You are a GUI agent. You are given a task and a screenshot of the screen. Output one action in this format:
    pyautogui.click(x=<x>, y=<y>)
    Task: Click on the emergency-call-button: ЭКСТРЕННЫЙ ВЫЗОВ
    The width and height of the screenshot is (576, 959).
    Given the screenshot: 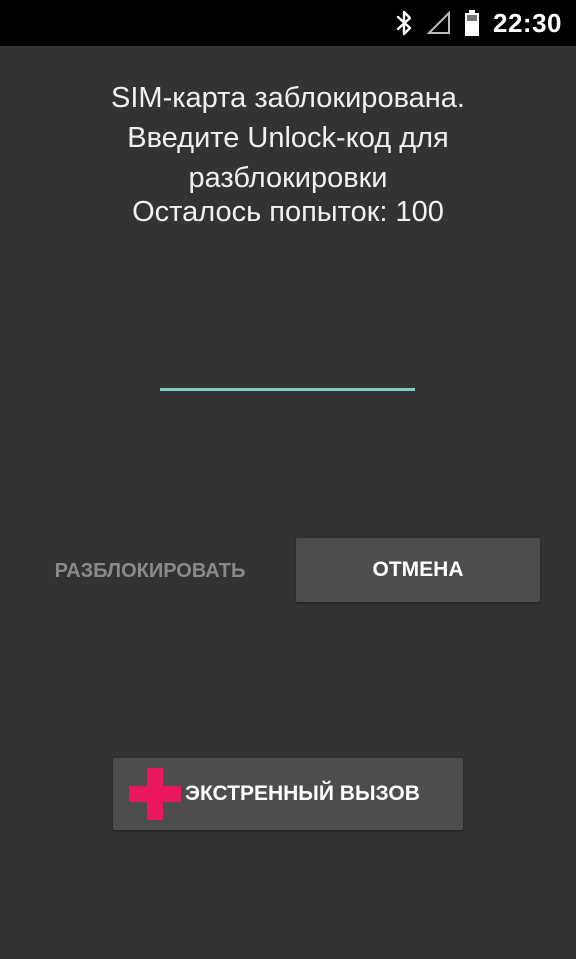 What is the action you would take?
    pyautogui.click(x=288, y=794)
    